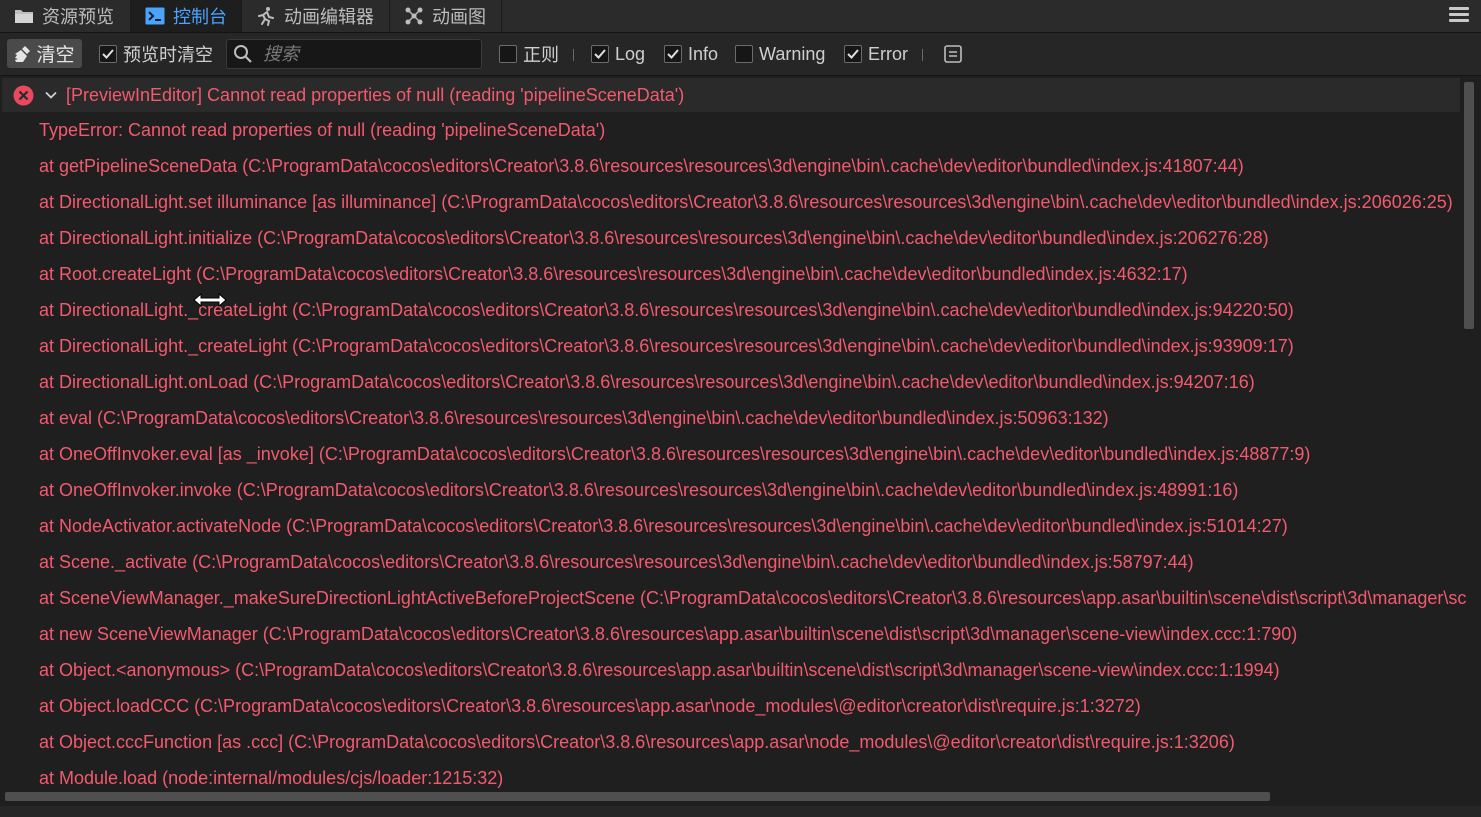  Describe the element at coordinates (55, 55) in the screenshot. I see `clear-label: 清空` at that location.